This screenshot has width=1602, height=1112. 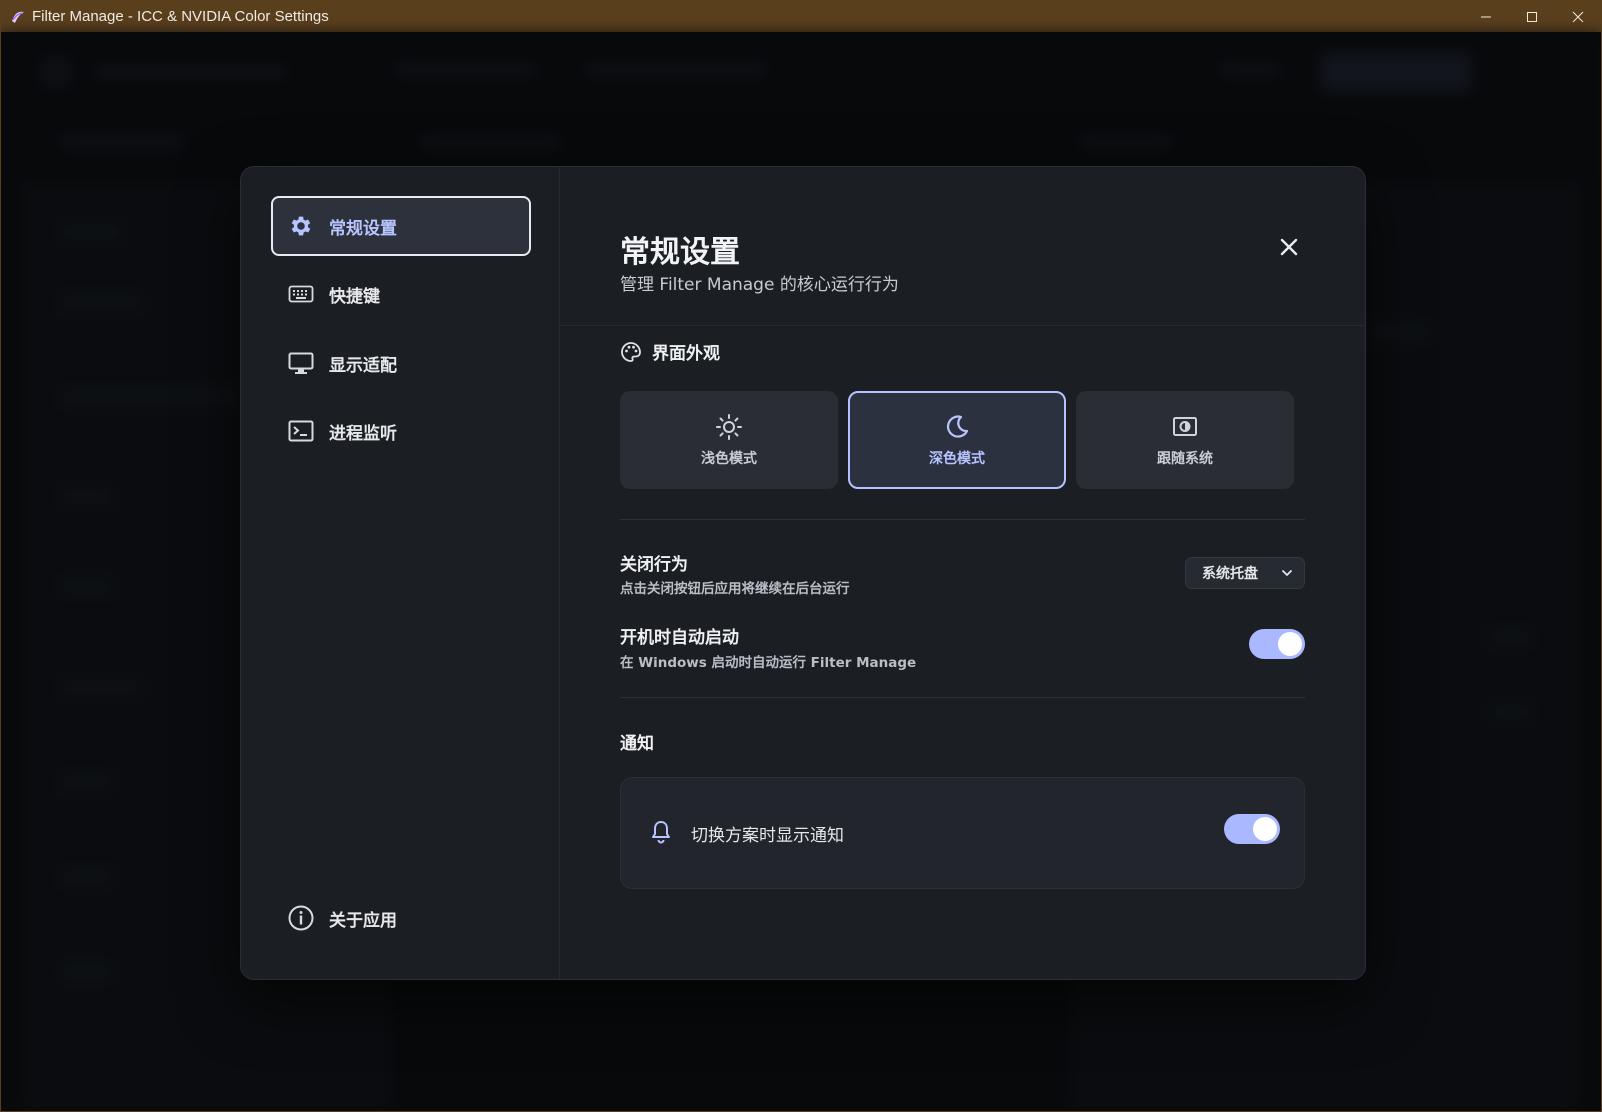 I want to click on app-logo-icon, so click(x=18, y=17).